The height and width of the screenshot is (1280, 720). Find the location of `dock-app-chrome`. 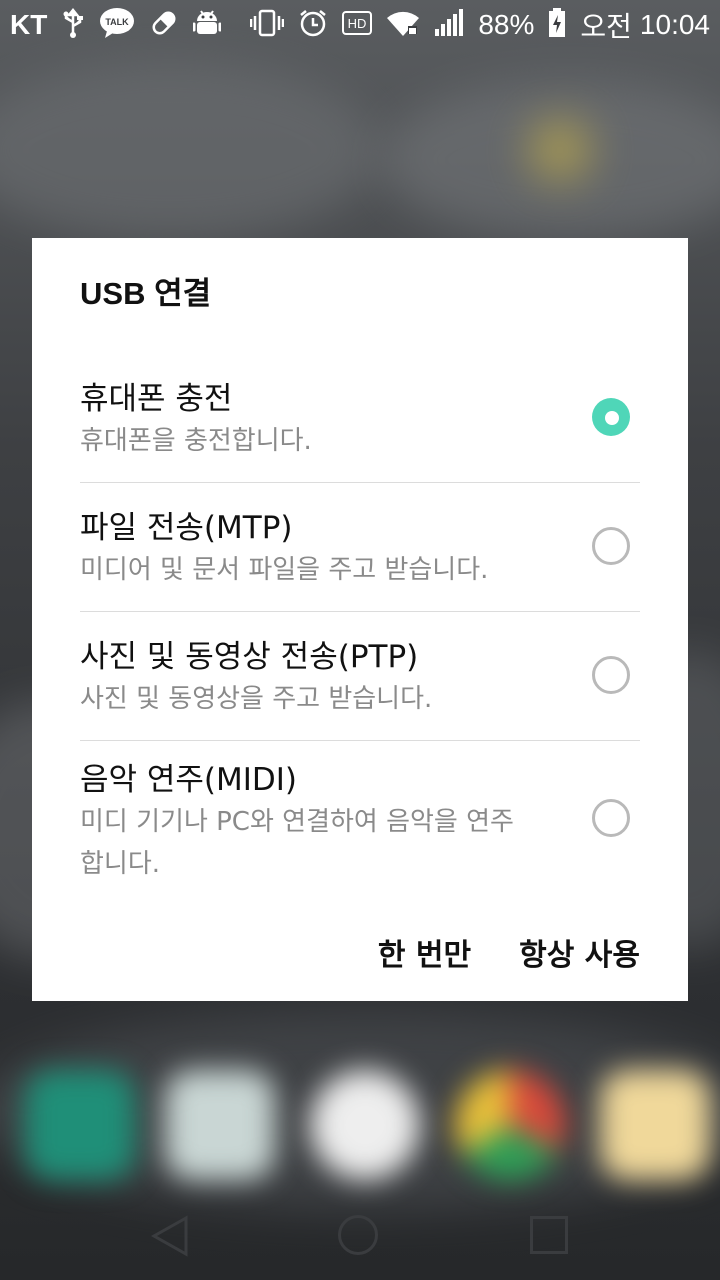

dock-app-chrome is located at coordinates (510, 1125).